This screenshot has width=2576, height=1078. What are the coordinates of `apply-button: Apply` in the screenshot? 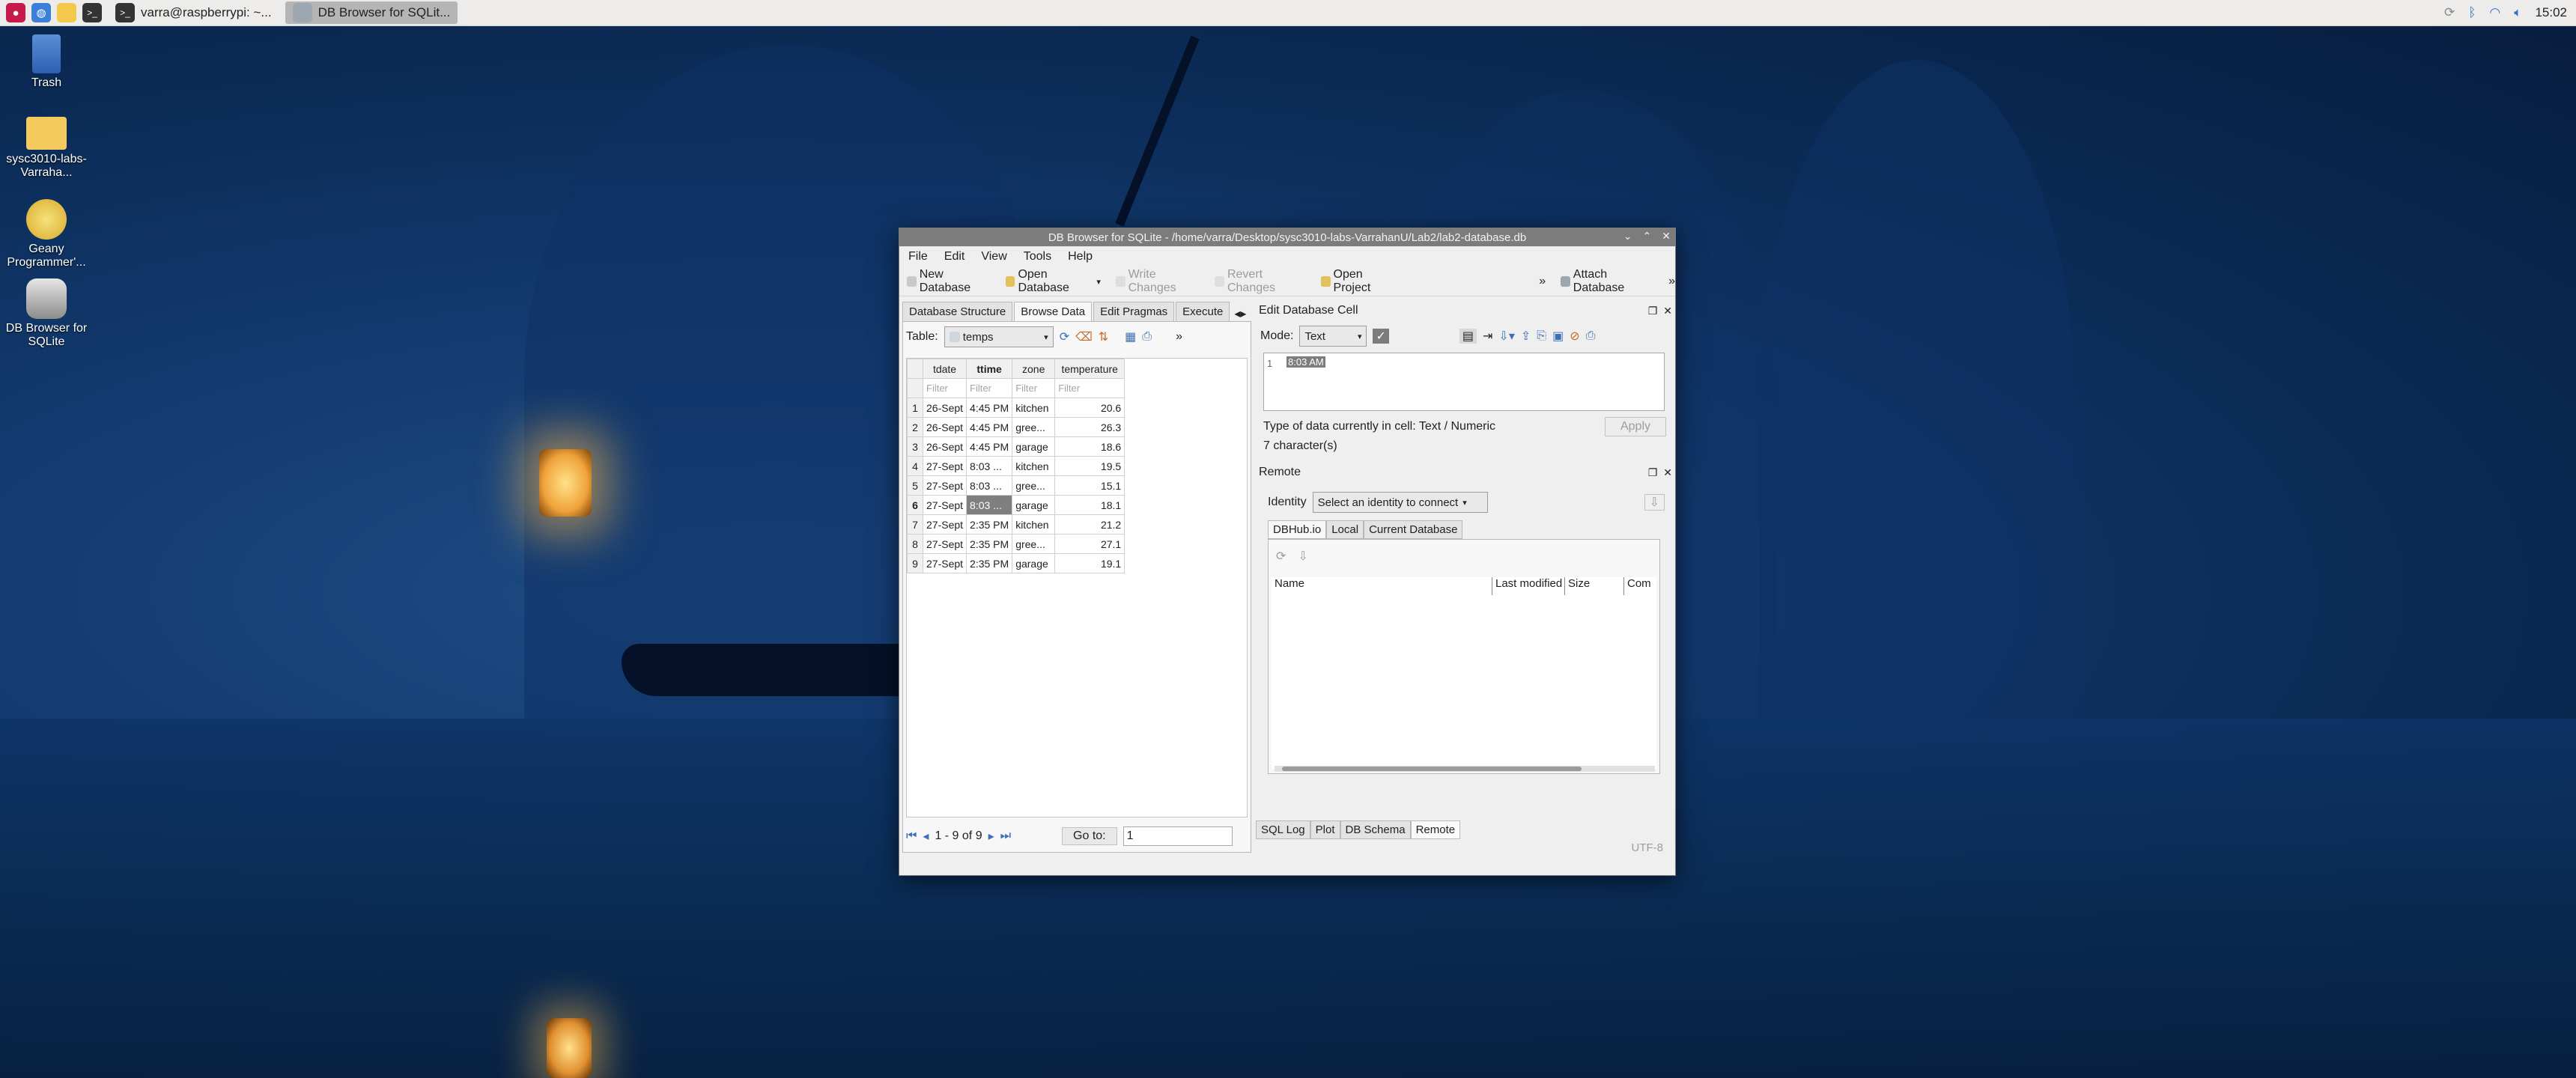 It's located at (1635, 426).